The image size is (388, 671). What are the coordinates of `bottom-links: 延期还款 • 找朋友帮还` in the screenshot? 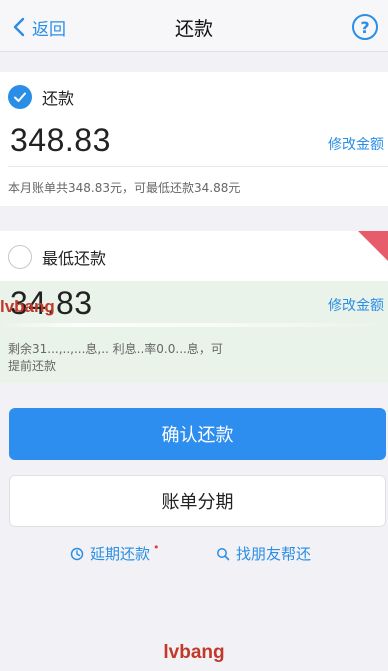 It's located at (194, 555).